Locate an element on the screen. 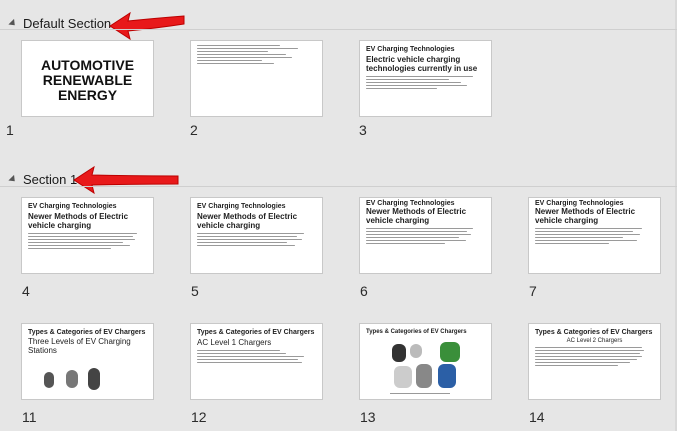 The height and width of the screenshot is (431, 677). slide-subtitle: Three Levels of EV Charging Stations is located at coordinates (79, 346).